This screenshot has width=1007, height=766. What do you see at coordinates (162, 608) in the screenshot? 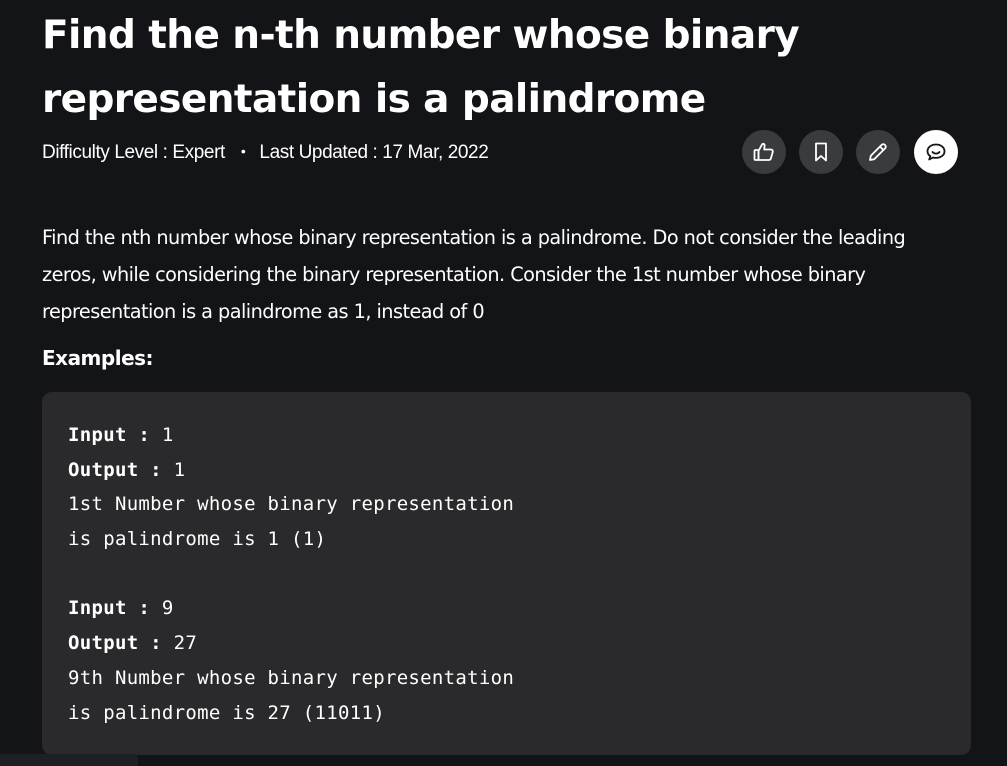
I see `input-value: 9` at bounding box center [162, 608].